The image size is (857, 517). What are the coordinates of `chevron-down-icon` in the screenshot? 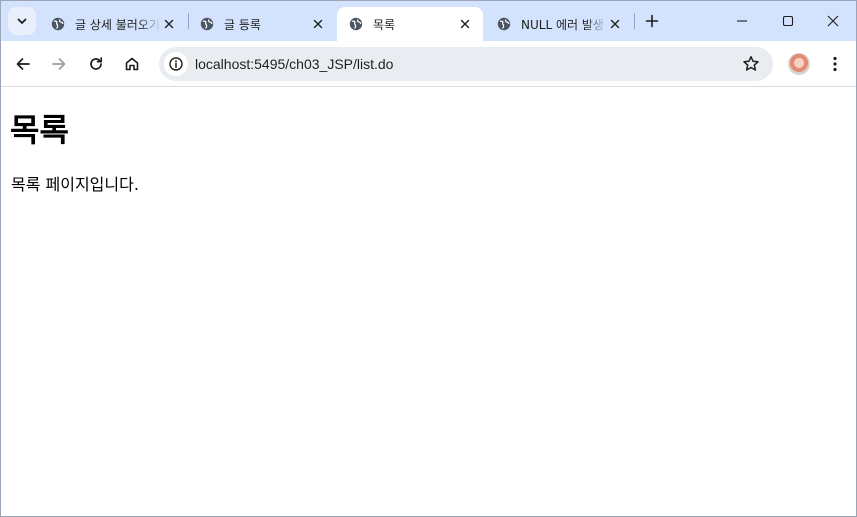 It's located at (22, 21).